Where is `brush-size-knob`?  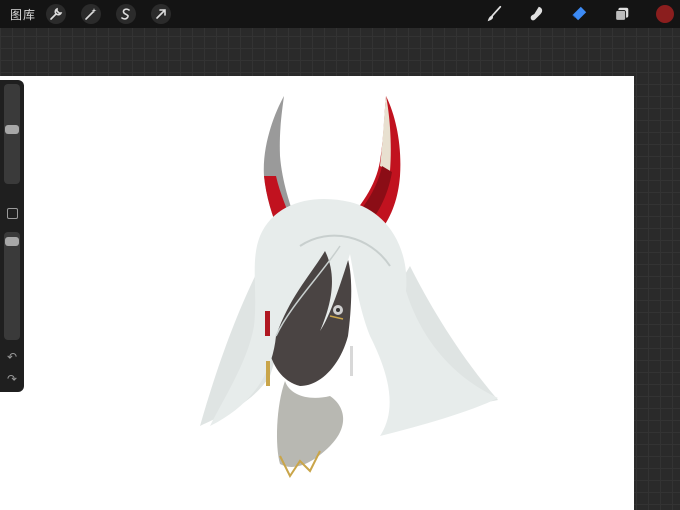 brush-size-knob is located at coordinates (12, 129).